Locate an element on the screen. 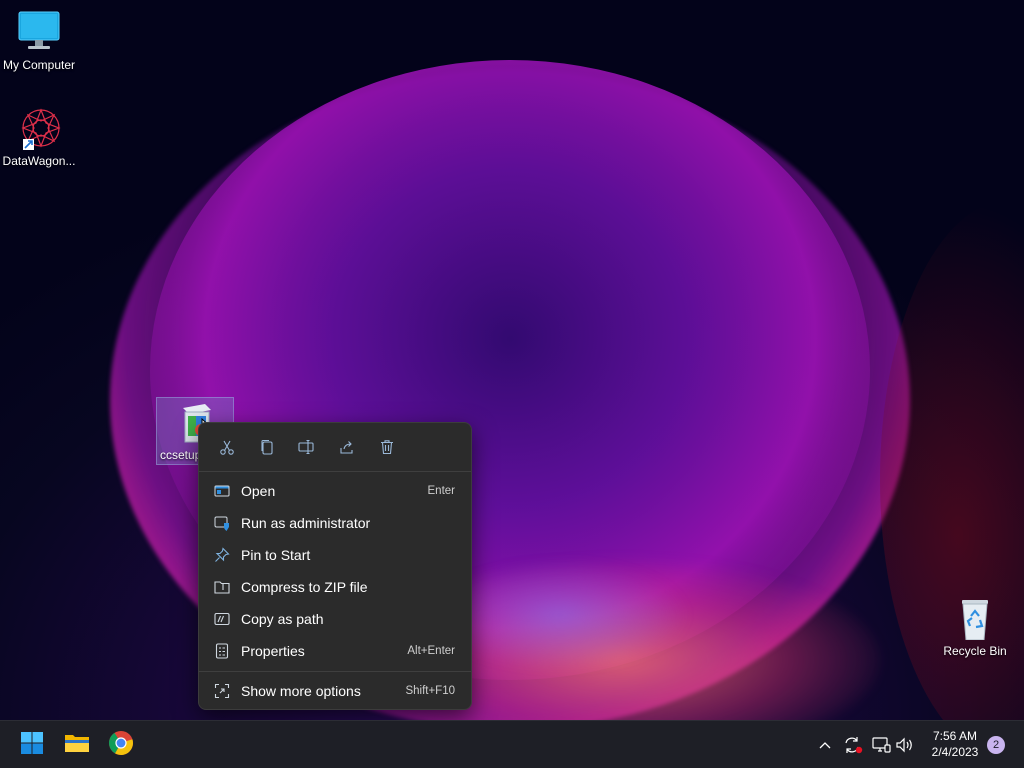 This screenshot has height=768, width=1024. copy-icon is located at coordinates (267, 449).